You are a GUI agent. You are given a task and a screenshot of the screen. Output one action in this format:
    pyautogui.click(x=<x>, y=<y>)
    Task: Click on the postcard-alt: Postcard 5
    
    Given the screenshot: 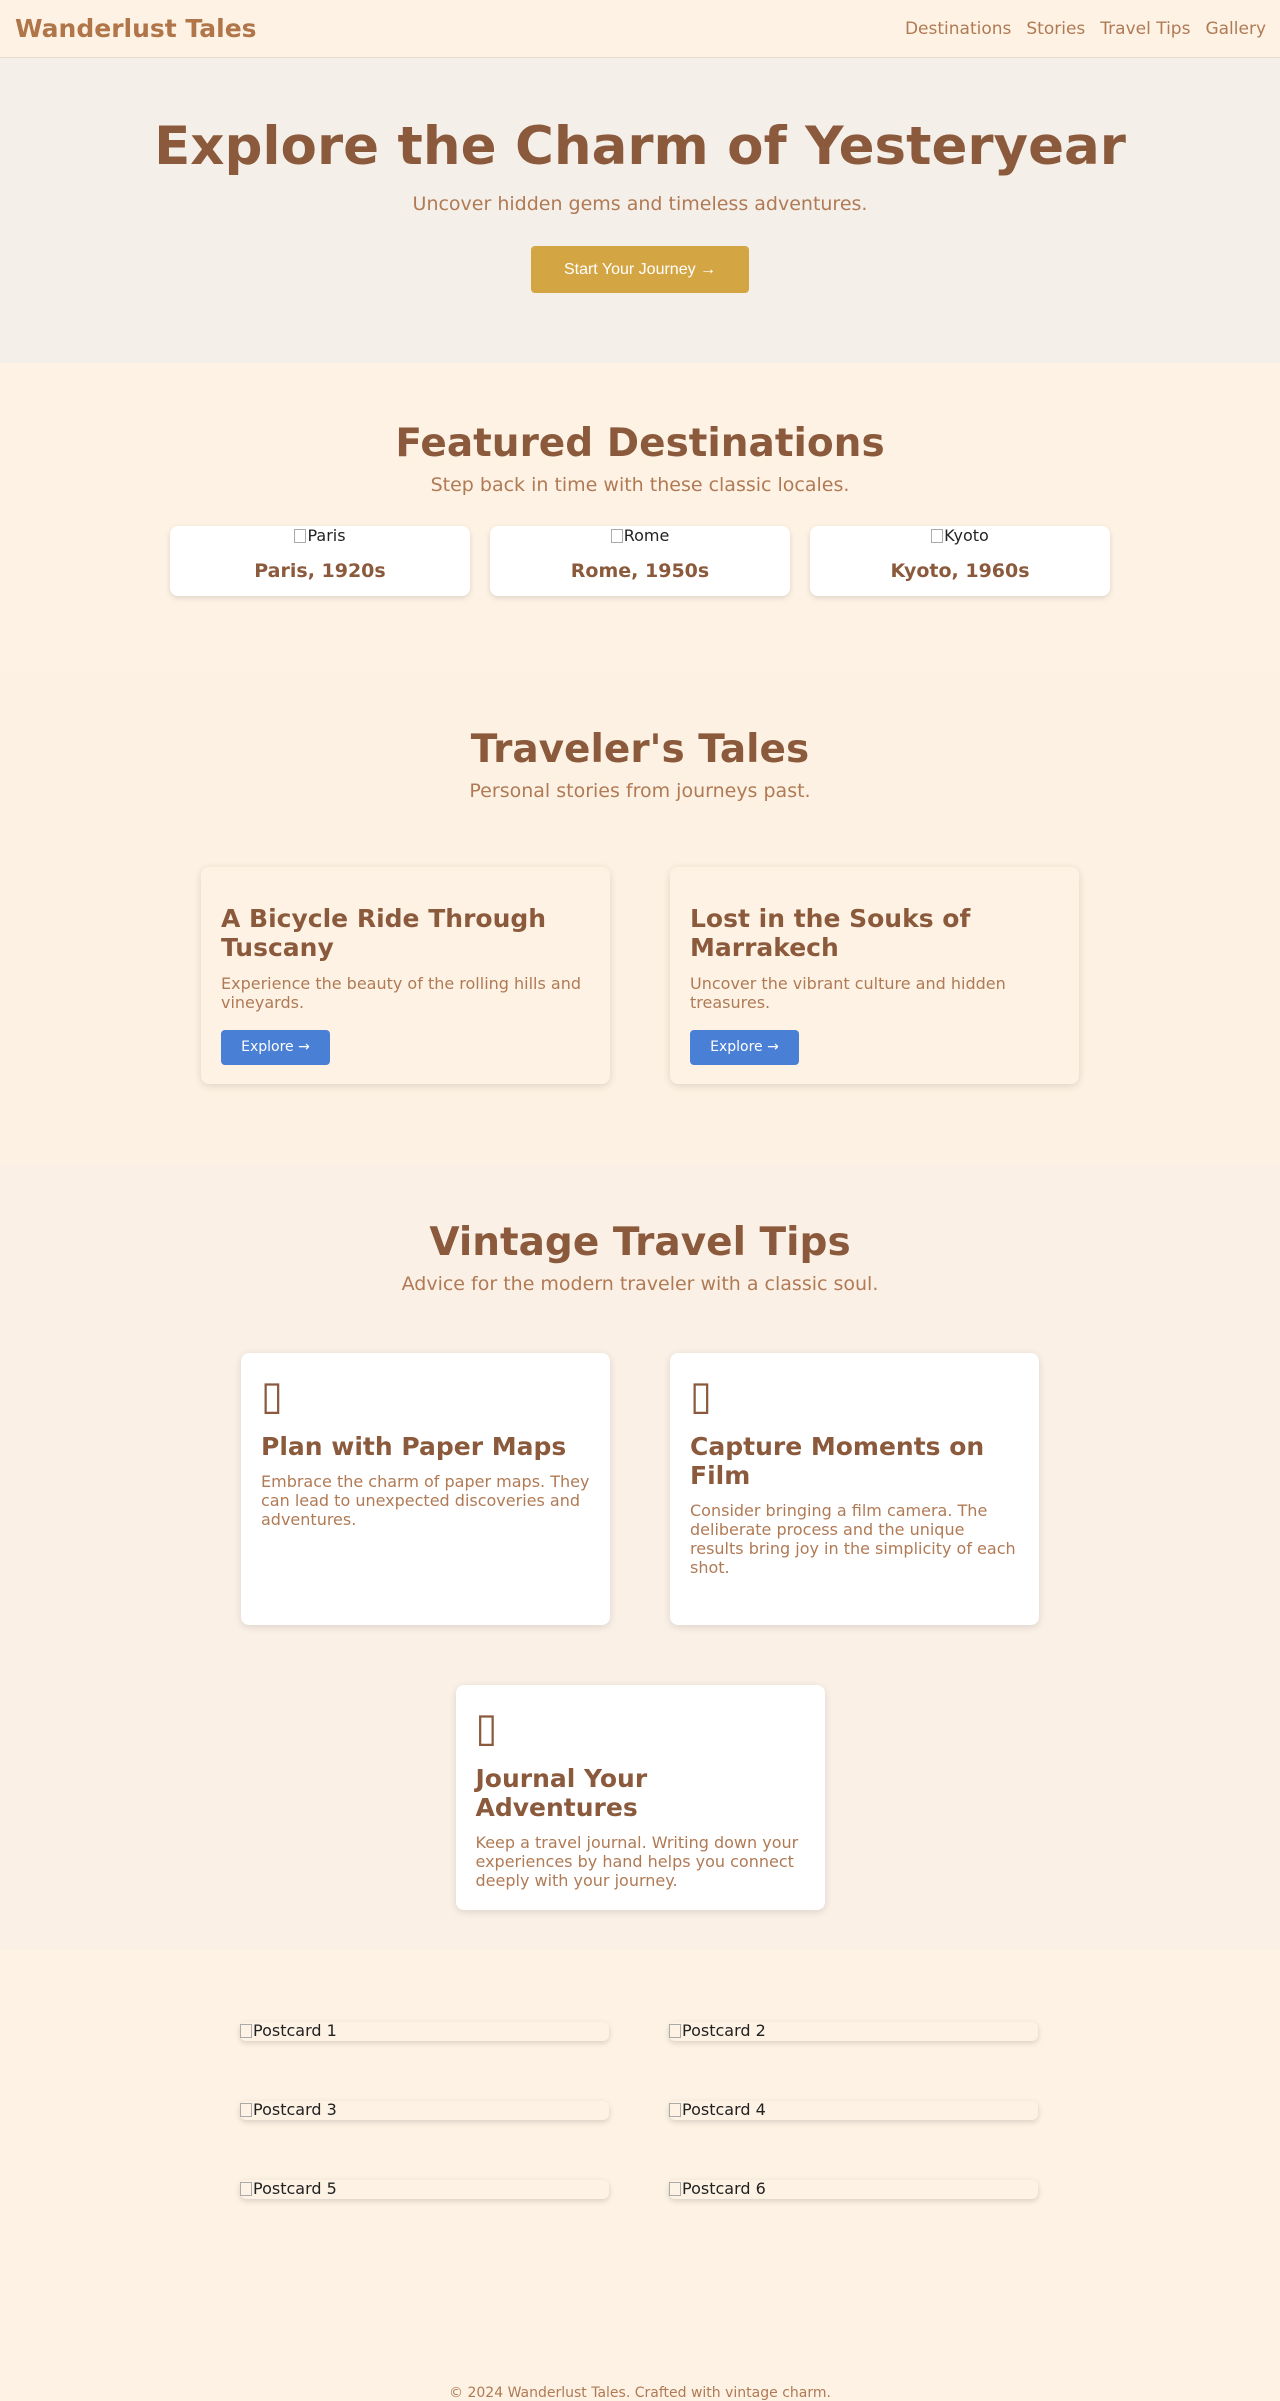 What is the action you would take?
    pyautogui.click(x=295, y=2188)
    